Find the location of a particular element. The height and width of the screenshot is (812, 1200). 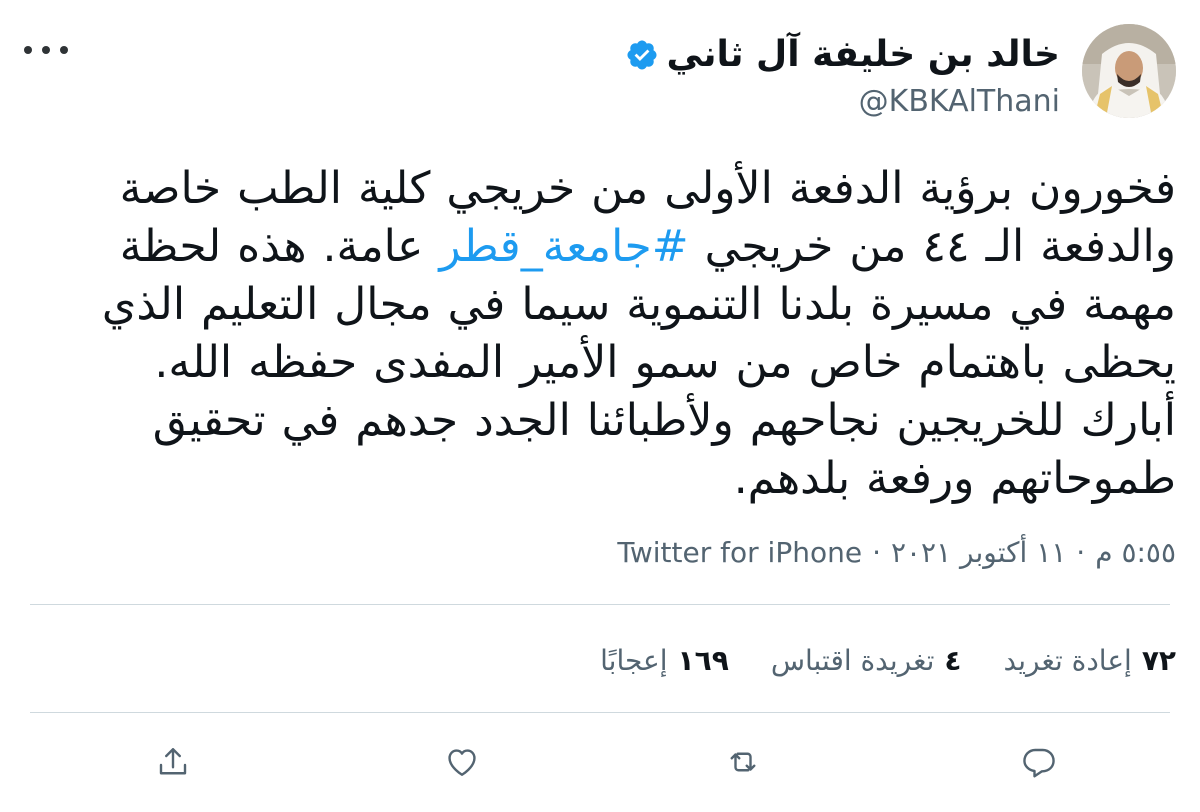

verified-badge-icon is located at coordinates (642, 55).